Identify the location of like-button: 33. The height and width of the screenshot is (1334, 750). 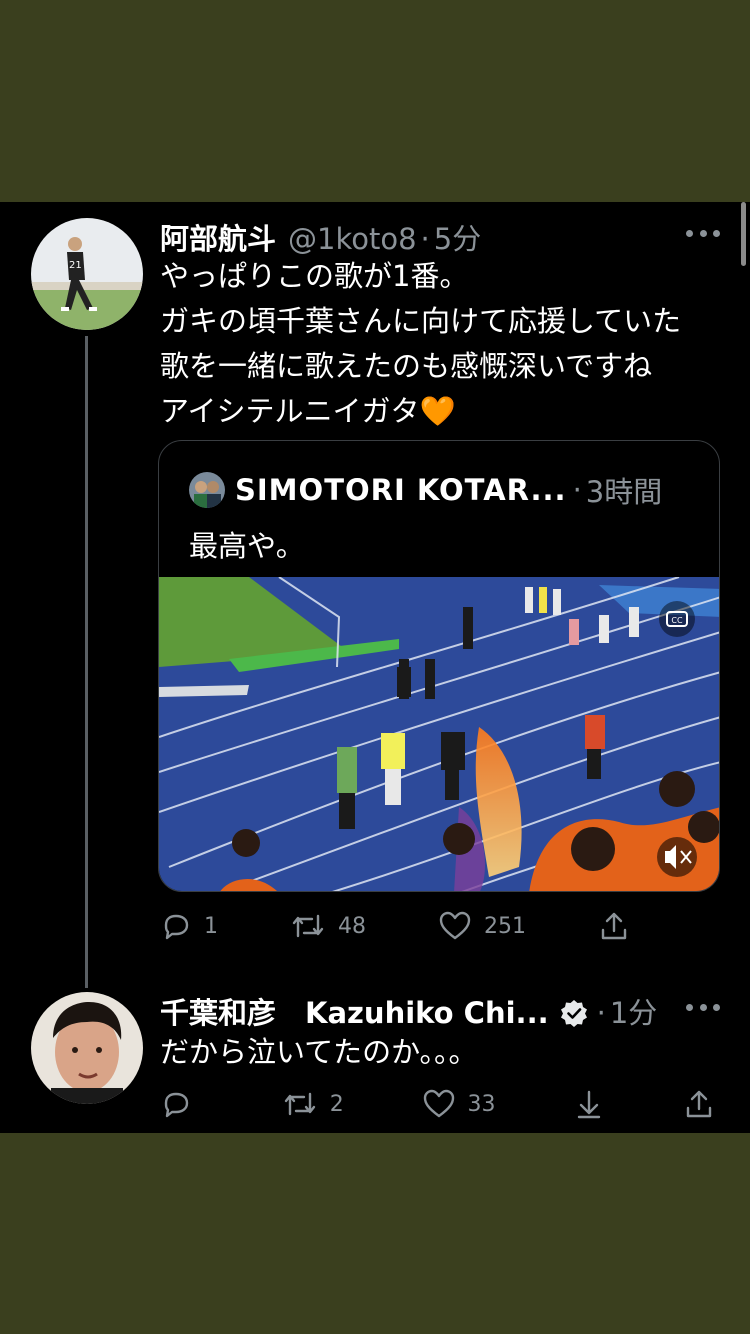
(459, 1104).